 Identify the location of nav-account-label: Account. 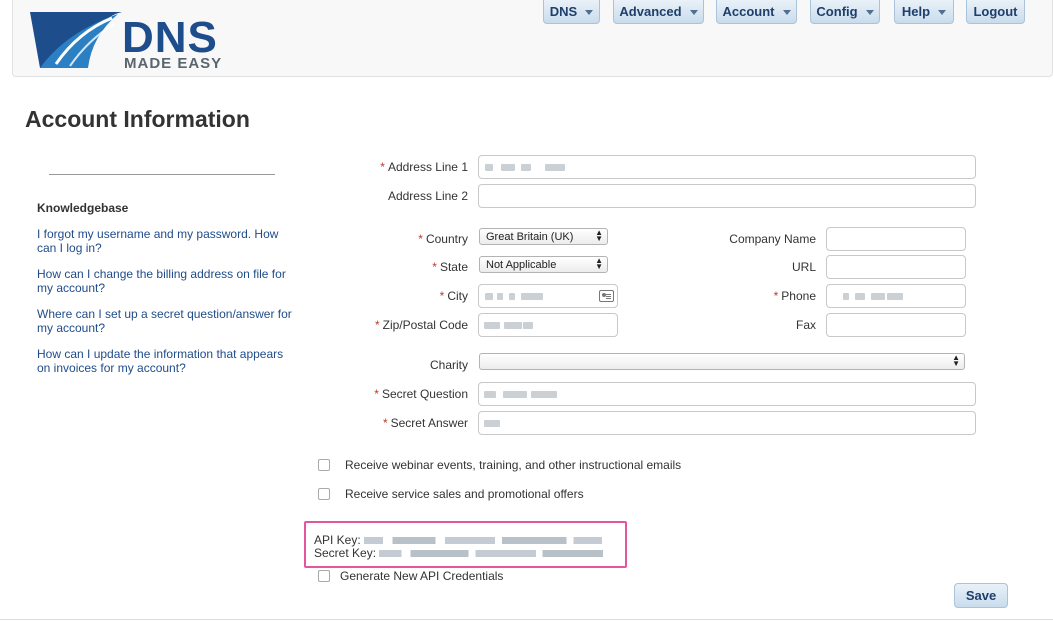
(748, 11).